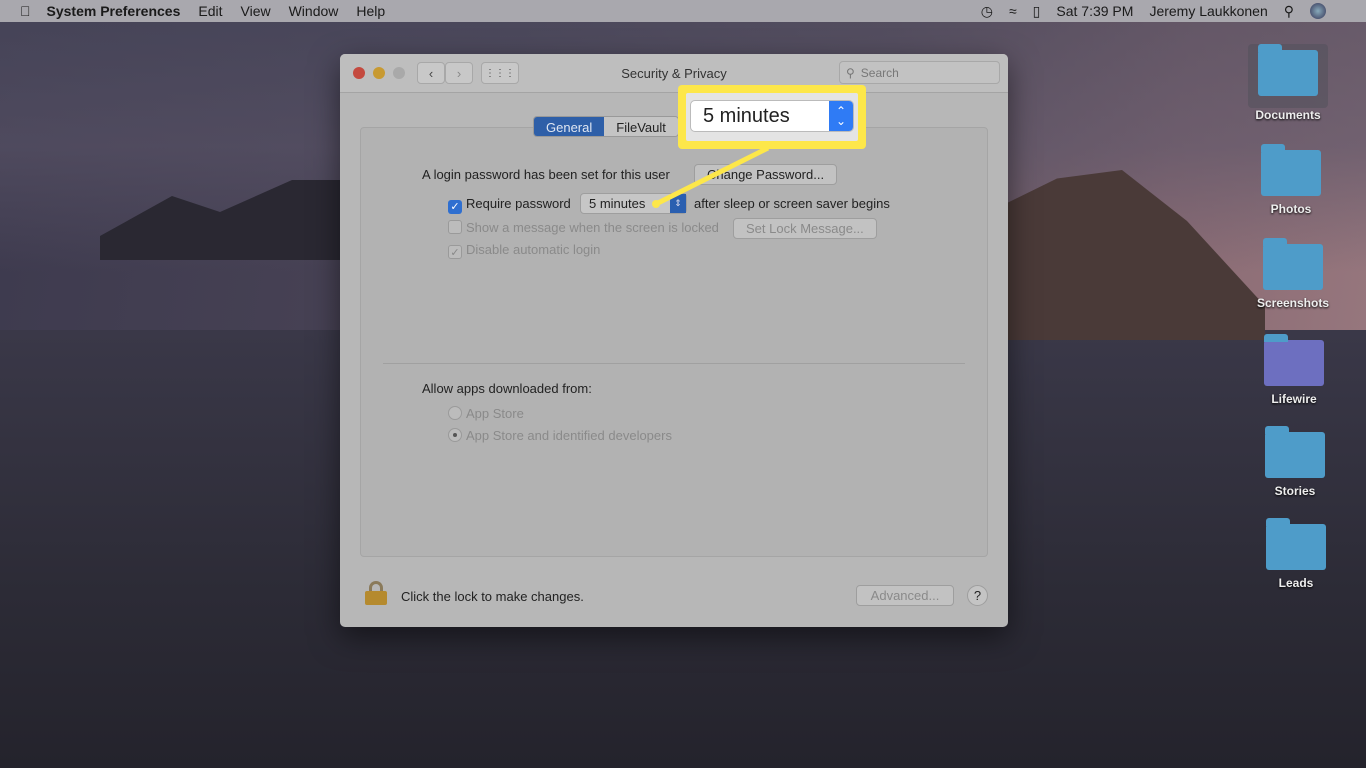  I want to click on desktop-folder-stories: Stories, so click(1295, 462).